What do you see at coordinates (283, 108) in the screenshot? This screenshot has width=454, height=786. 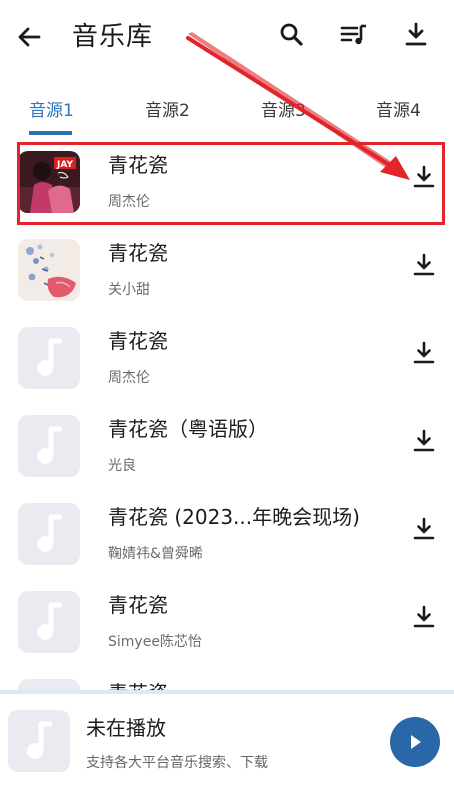 I see `tab-source-3: 音源3` at bounding box center [283, 108].